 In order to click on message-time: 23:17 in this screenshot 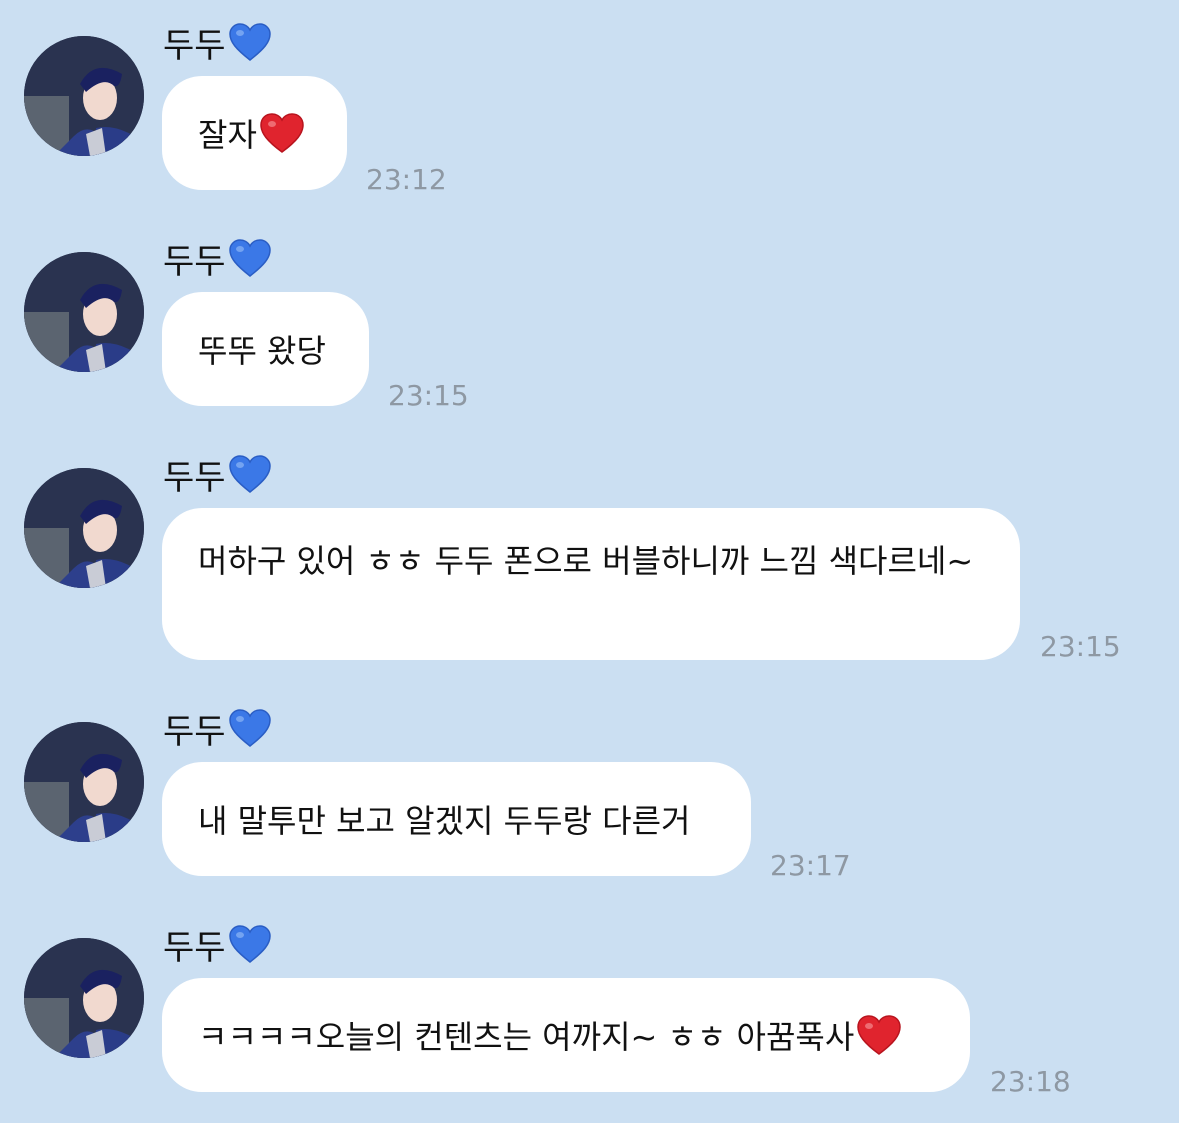, I will do `click(810, 865)`.